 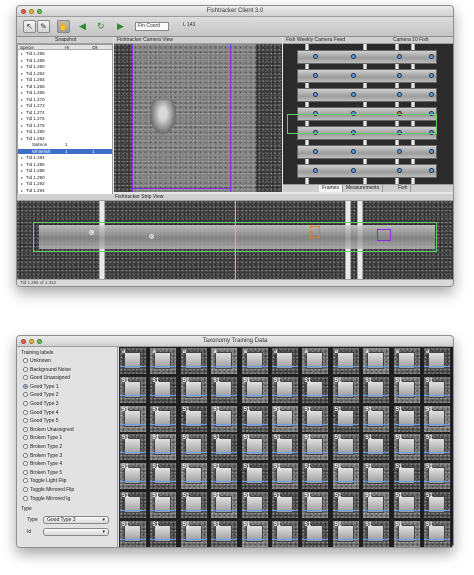 I want to click on list-item: Whitefish 1 1, so click(x=65, y=151).